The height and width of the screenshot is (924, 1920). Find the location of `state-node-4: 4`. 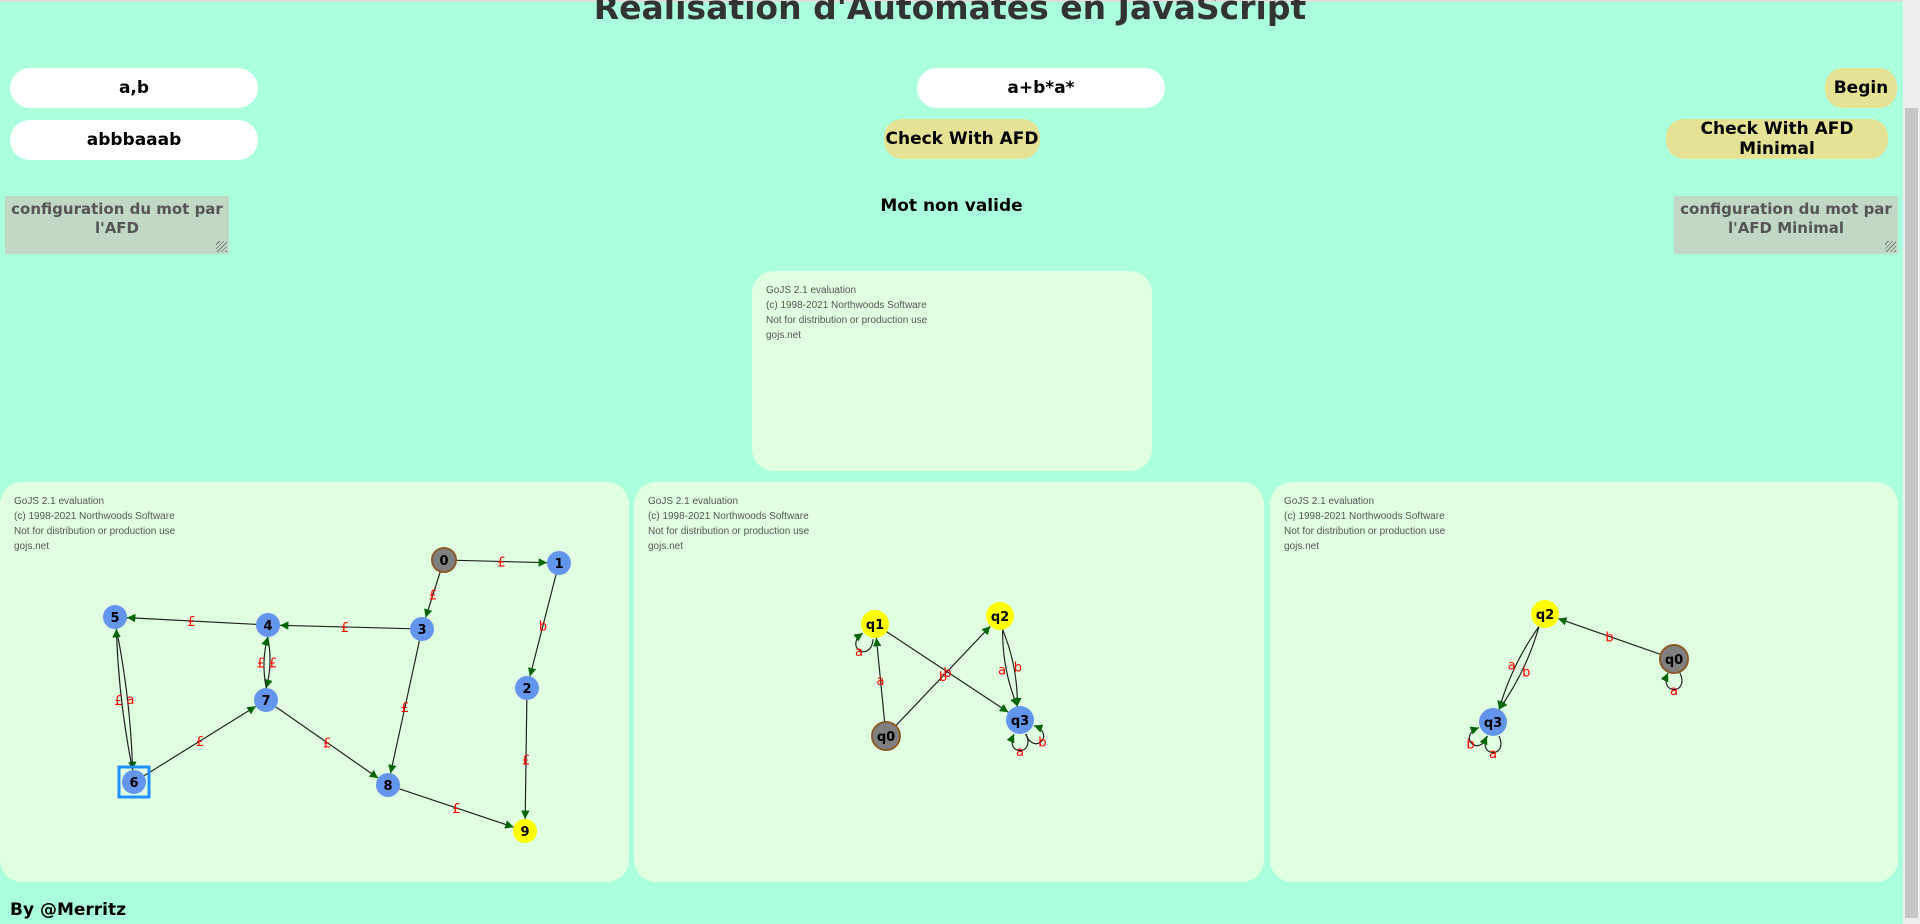

state-node-4: 4 is located at coordinates (268, 625).